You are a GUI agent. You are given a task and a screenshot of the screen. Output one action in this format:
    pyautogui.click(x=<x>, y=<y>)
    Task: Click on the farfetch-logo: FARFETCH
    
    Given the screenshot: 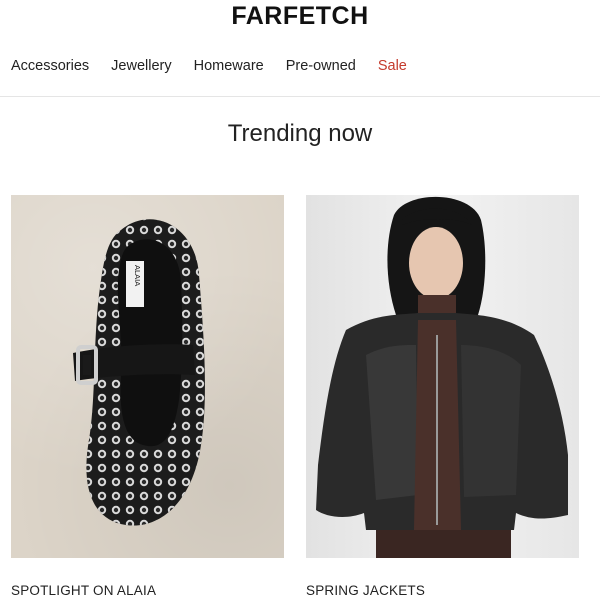 What is the action you would take?
    pyautogui.click(x=300, y=16)
    